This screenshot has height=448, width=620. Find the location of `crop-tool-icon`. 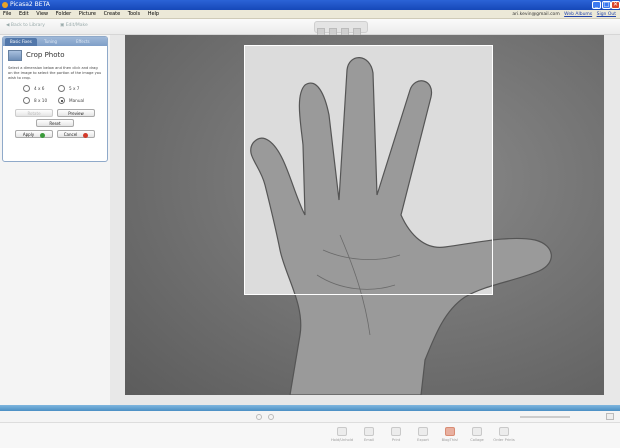

crop-tool-icon is located at coordinates (15, 55).